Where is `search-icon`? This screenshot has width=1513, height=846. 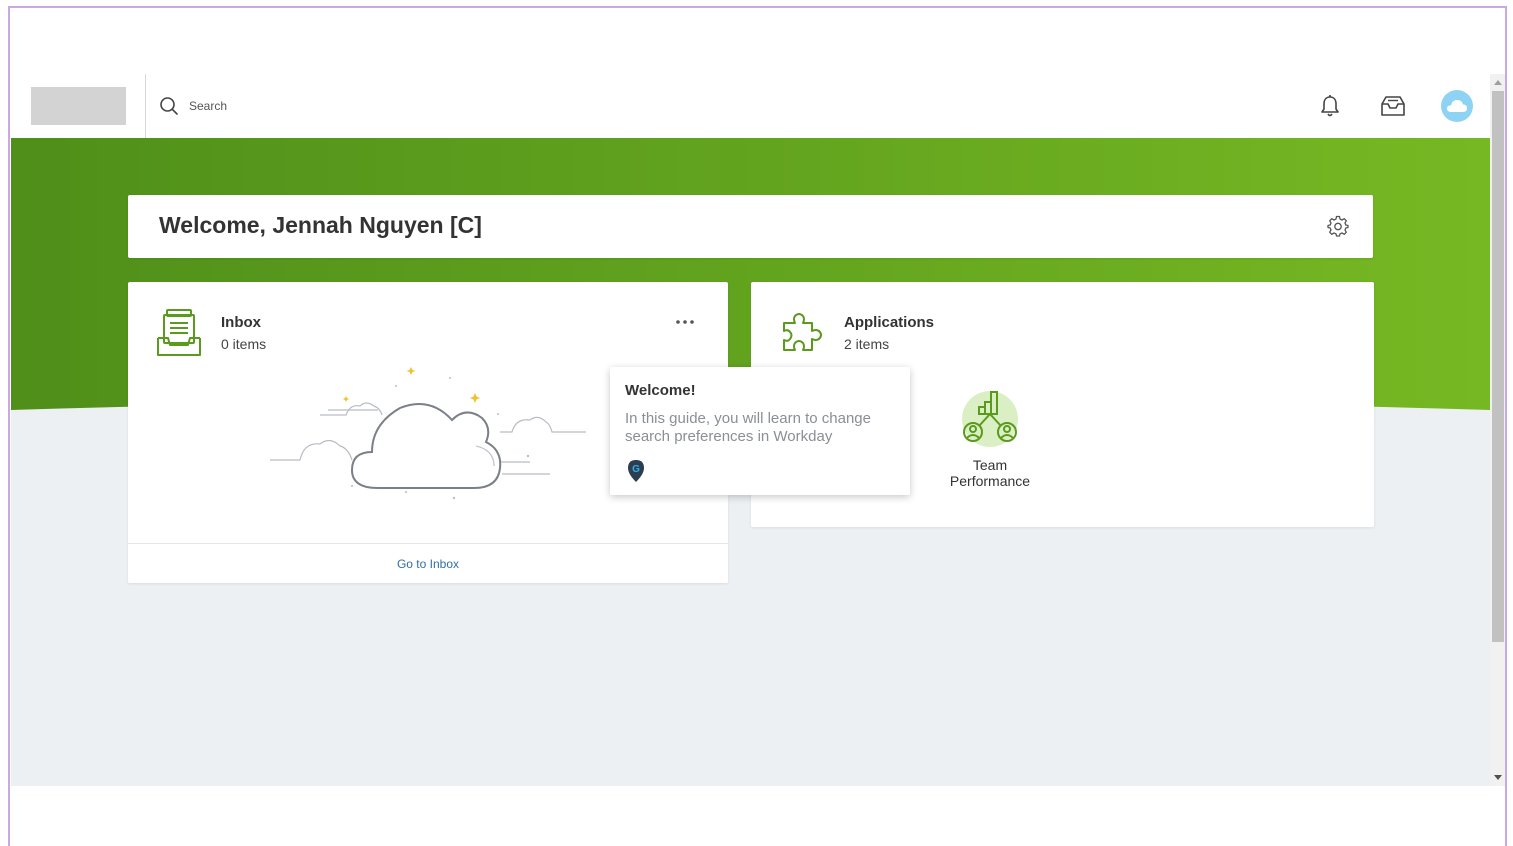
search-icon is located at coordinates (169, 106).